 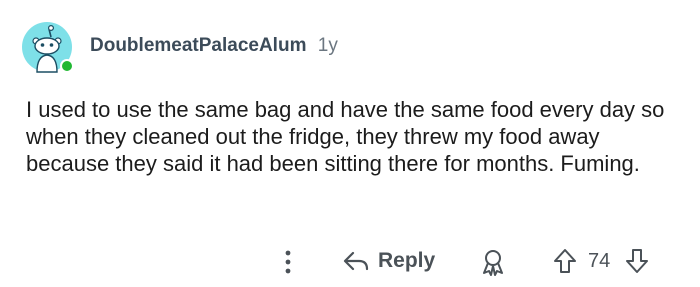 I want to click on username: DoublemeatPalaceAlum, so click(x=198, y=45).